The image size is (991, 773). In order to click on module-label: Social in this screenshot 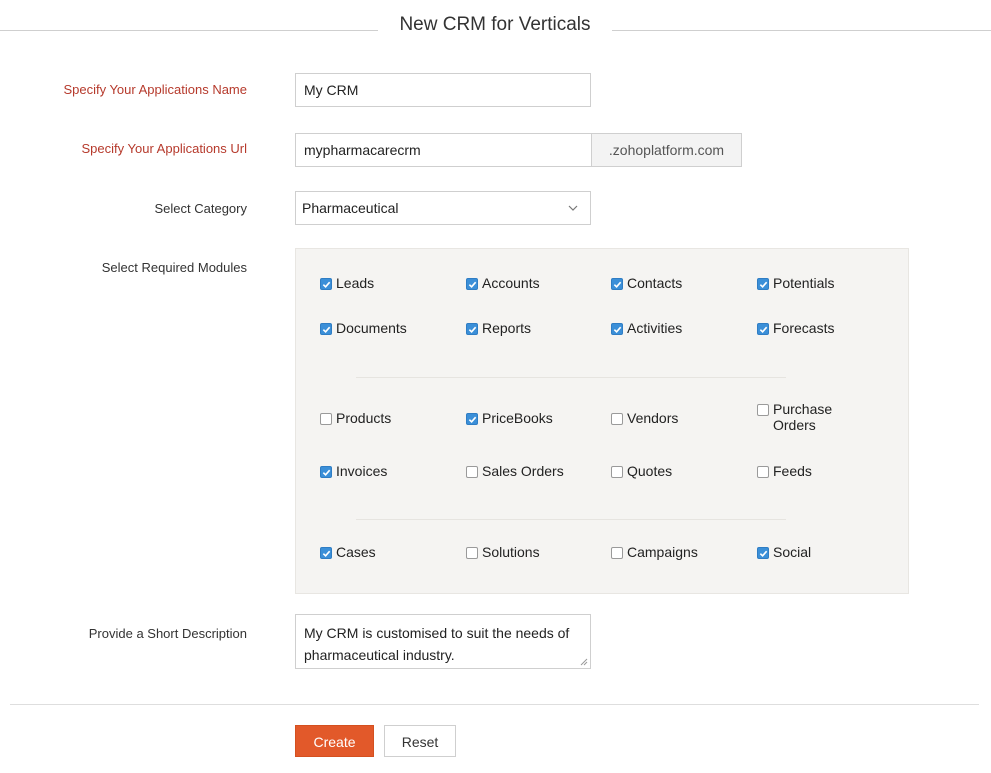, I will do `click(792, 552)`.